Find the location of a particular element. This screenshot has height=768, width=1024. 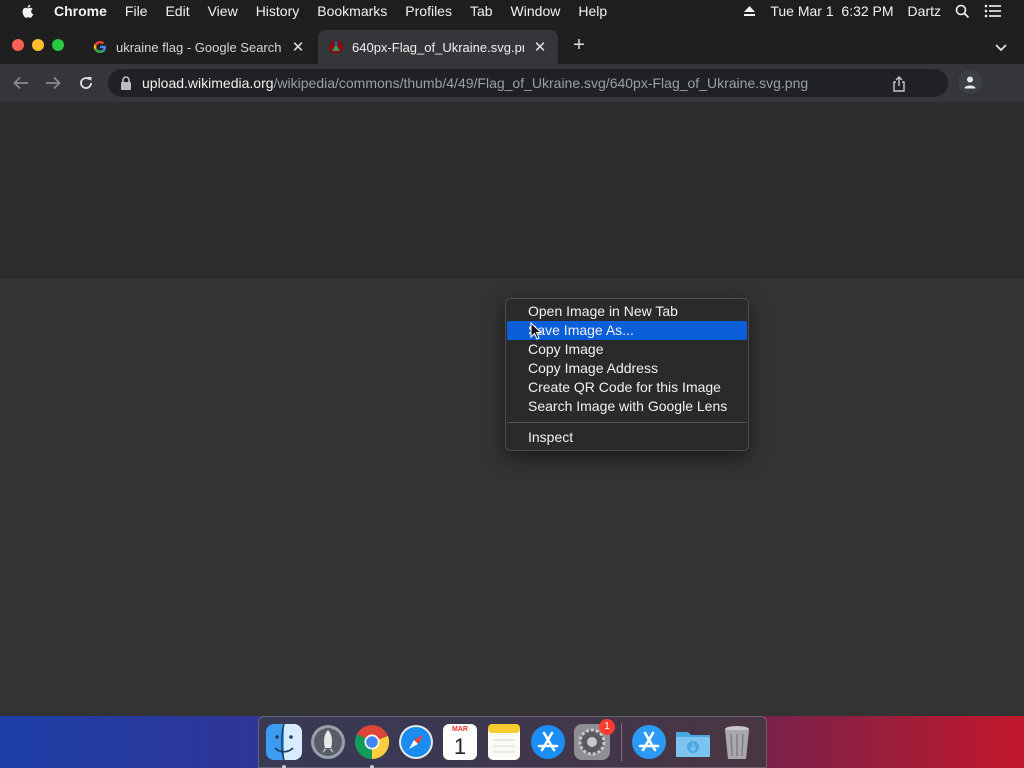

close-window-button is located at coordinates (18, 45).